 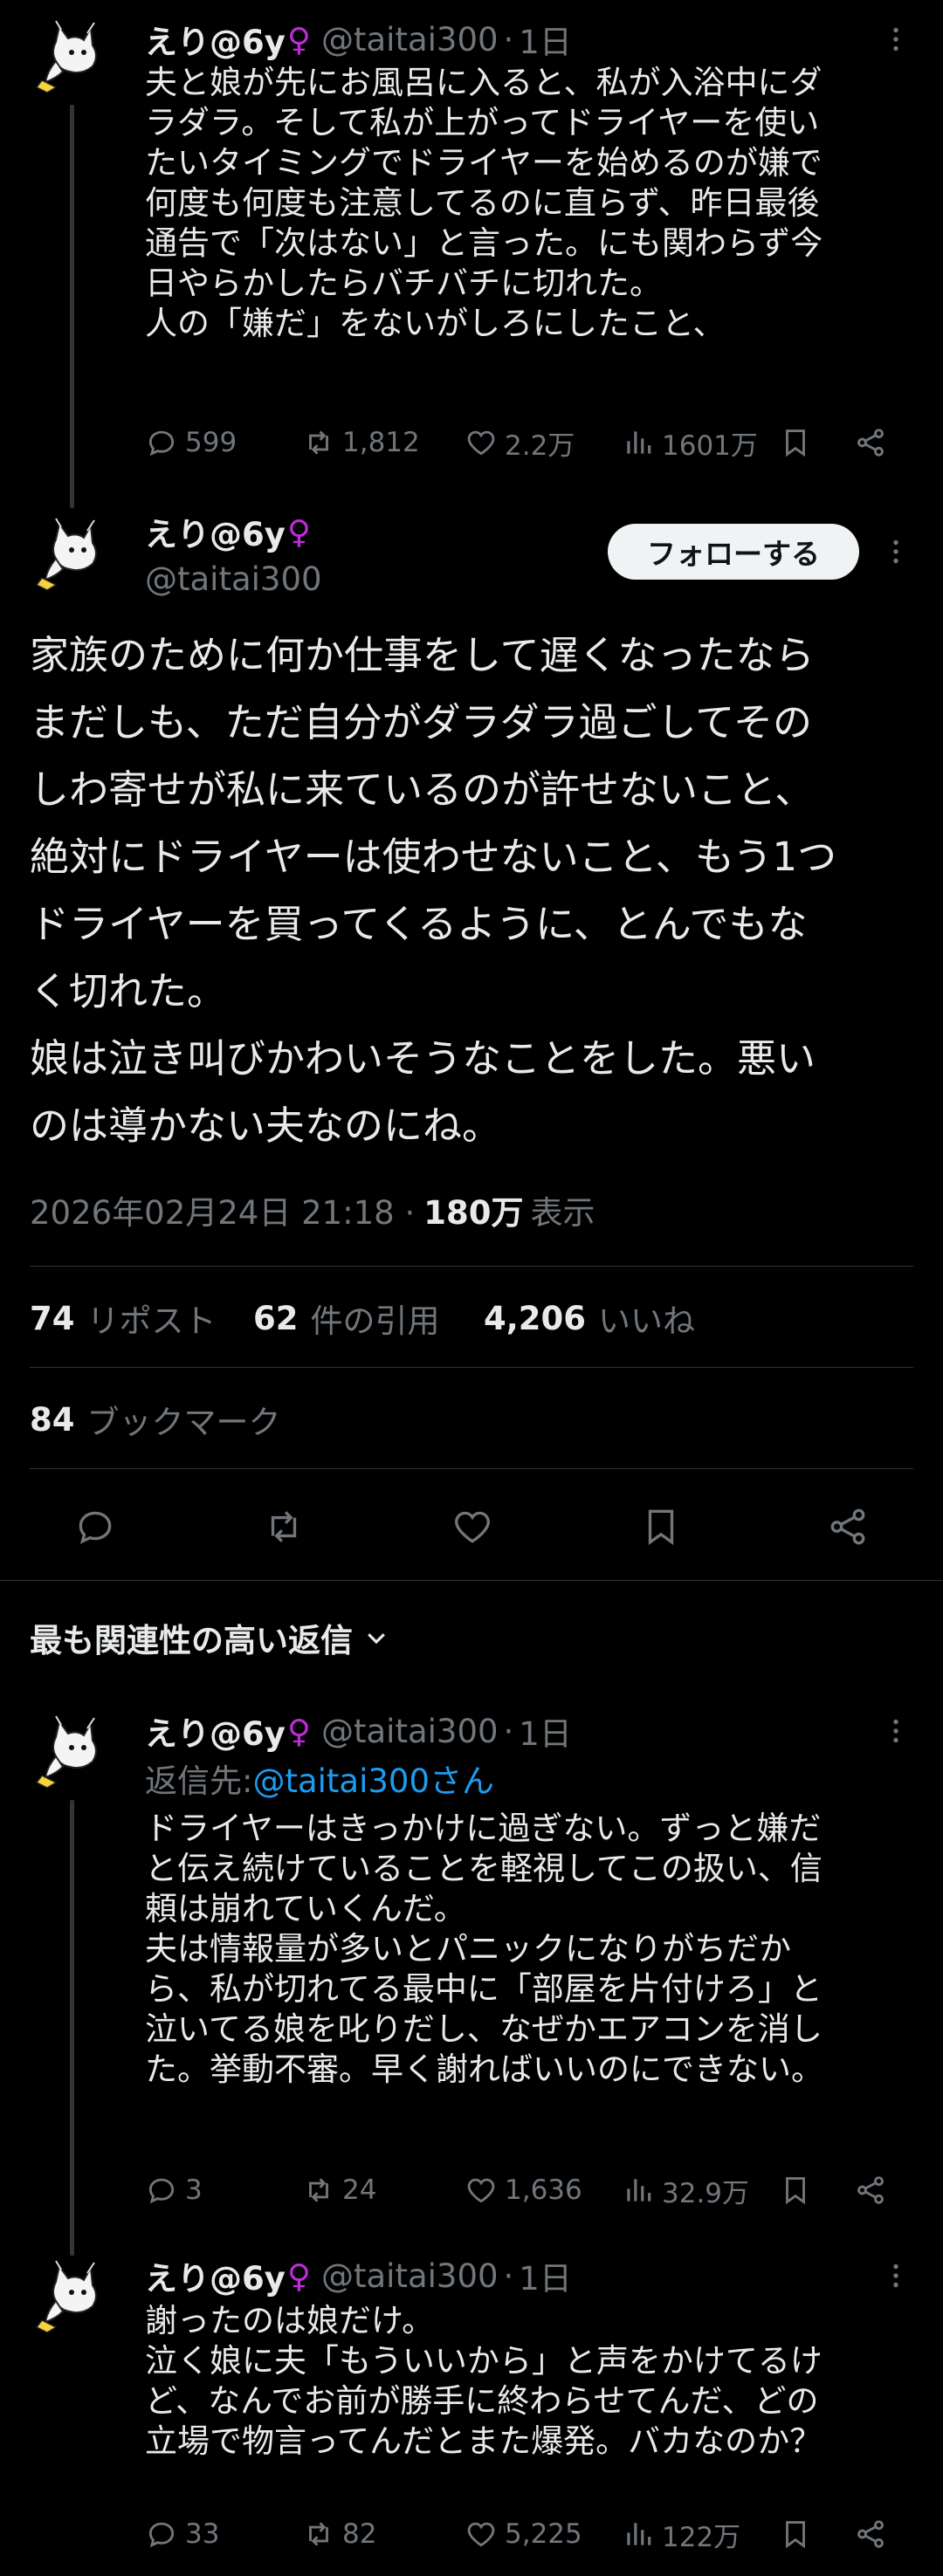 I want to click on main-author: えり@6y ♀, so click(x=228, y=531).